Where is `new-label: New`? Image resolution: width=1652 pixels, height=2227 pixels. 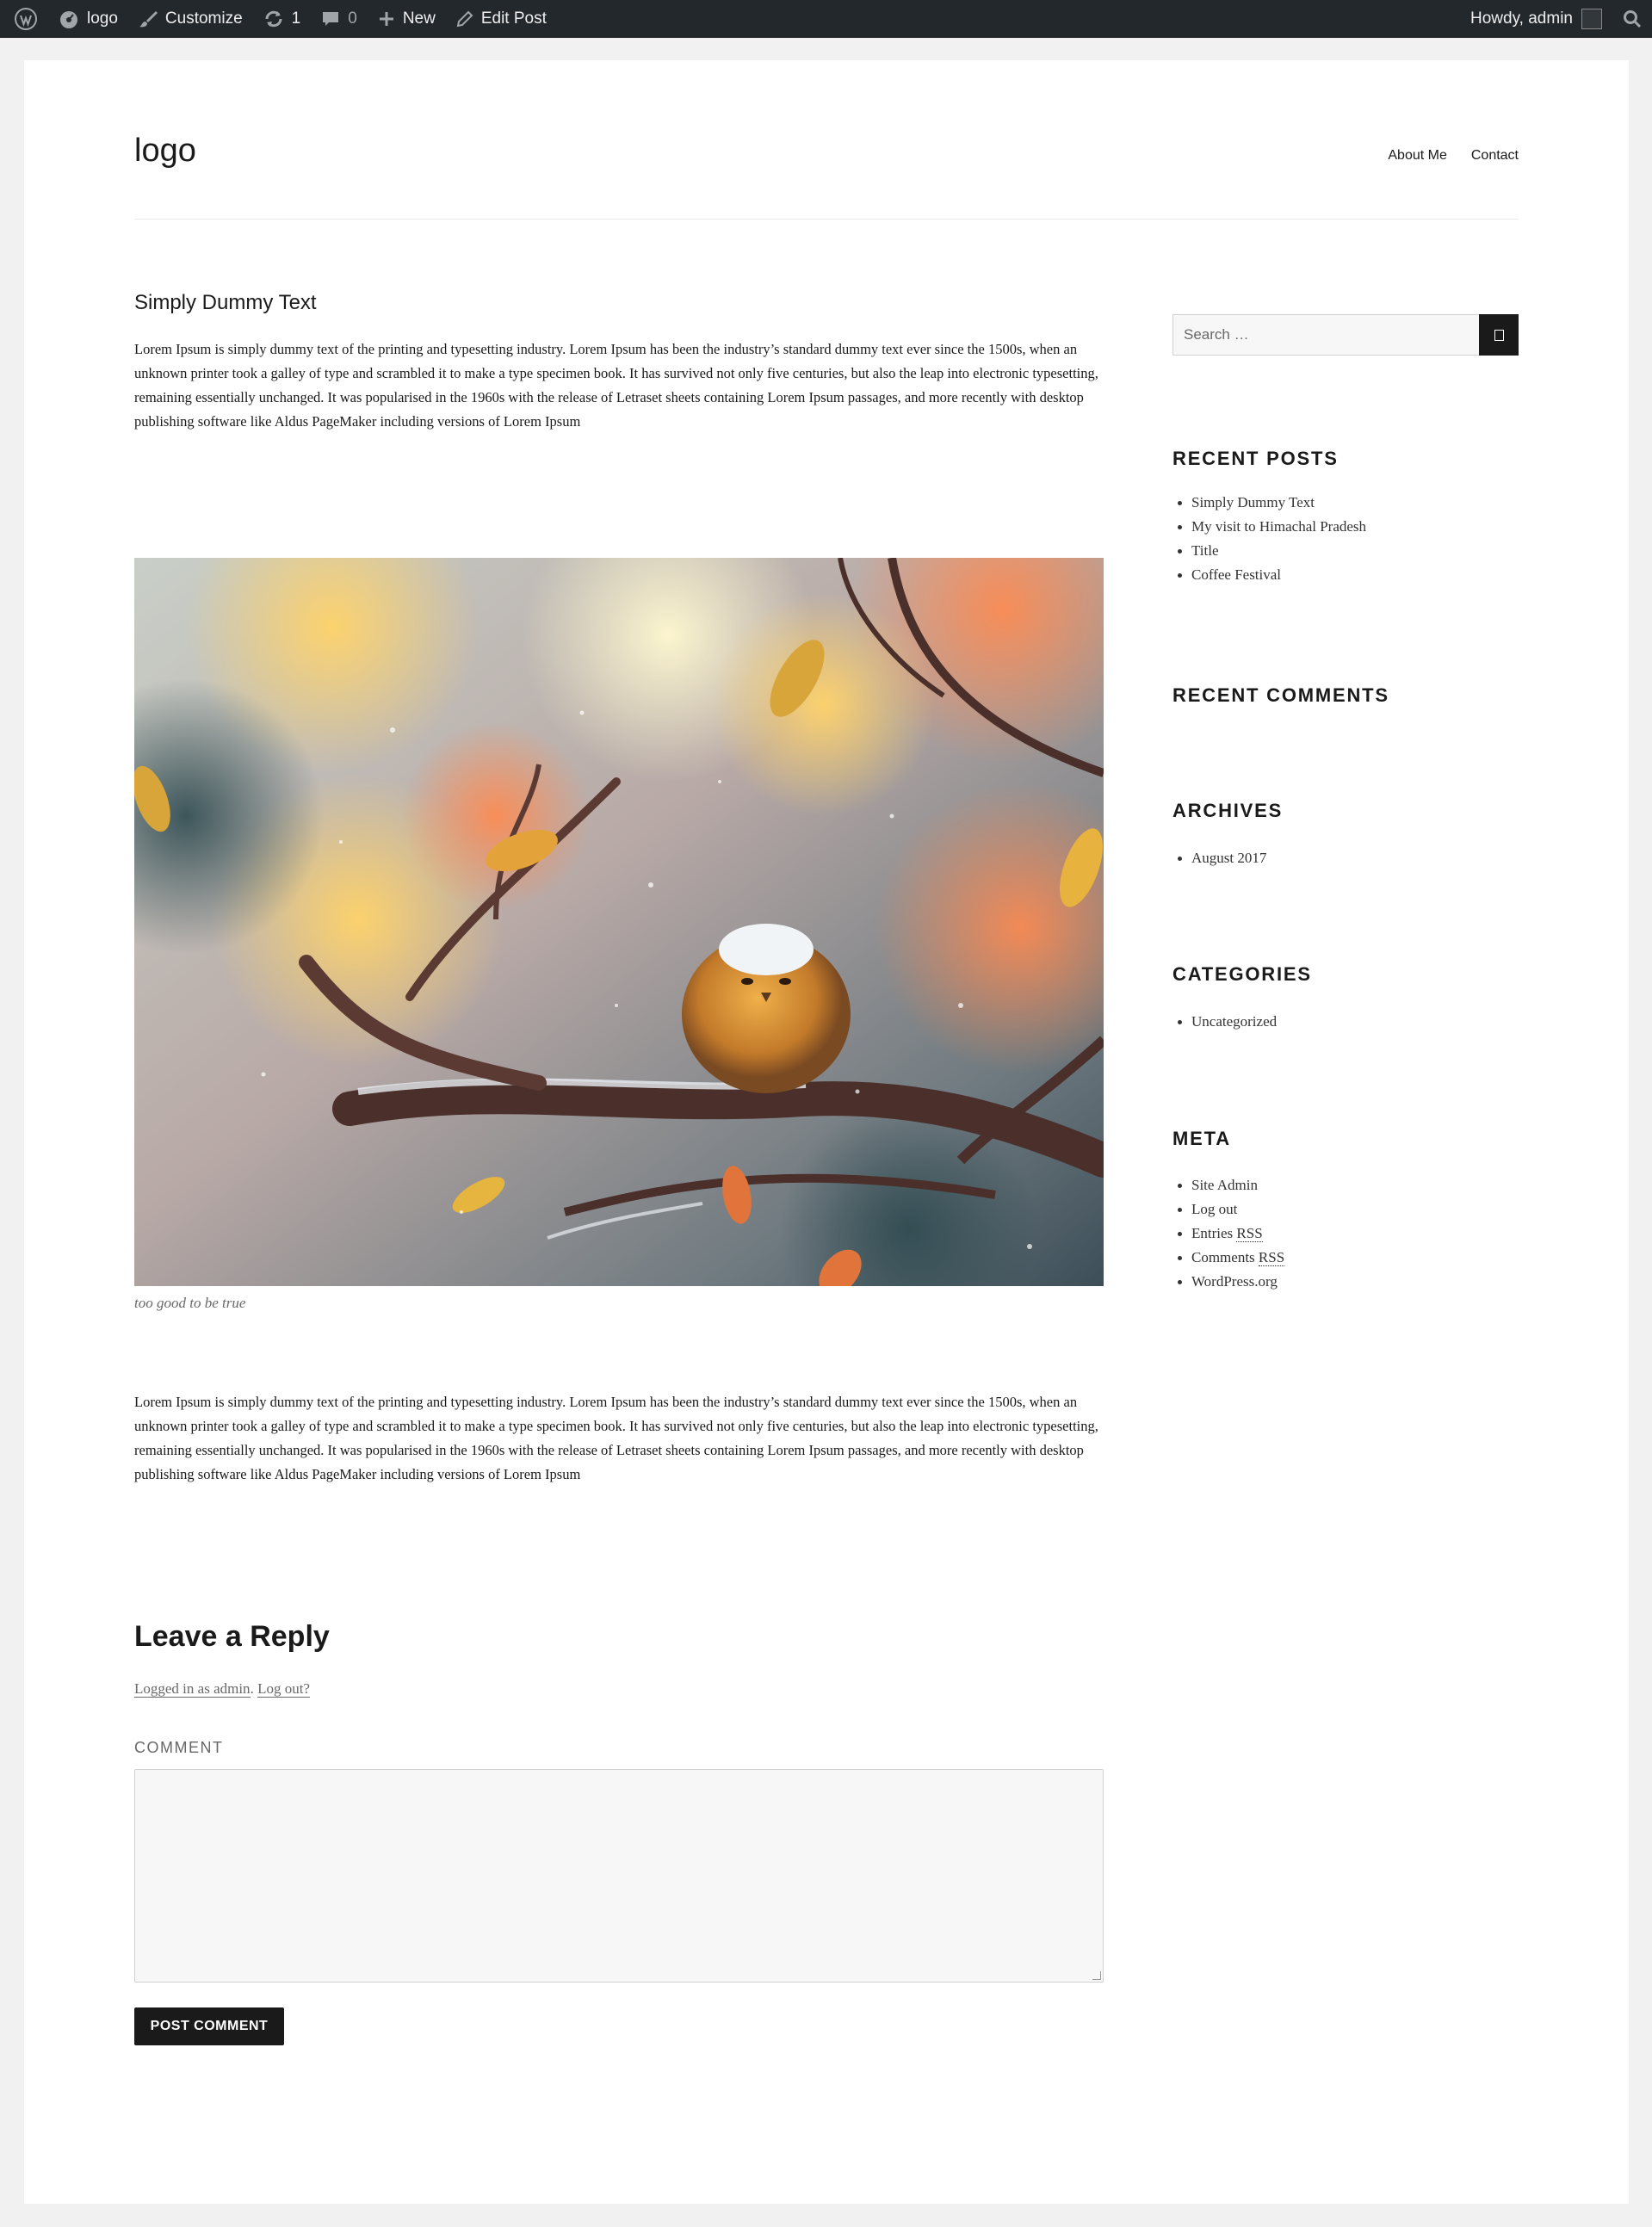 new-label: New is located at coordinates (419, 18).